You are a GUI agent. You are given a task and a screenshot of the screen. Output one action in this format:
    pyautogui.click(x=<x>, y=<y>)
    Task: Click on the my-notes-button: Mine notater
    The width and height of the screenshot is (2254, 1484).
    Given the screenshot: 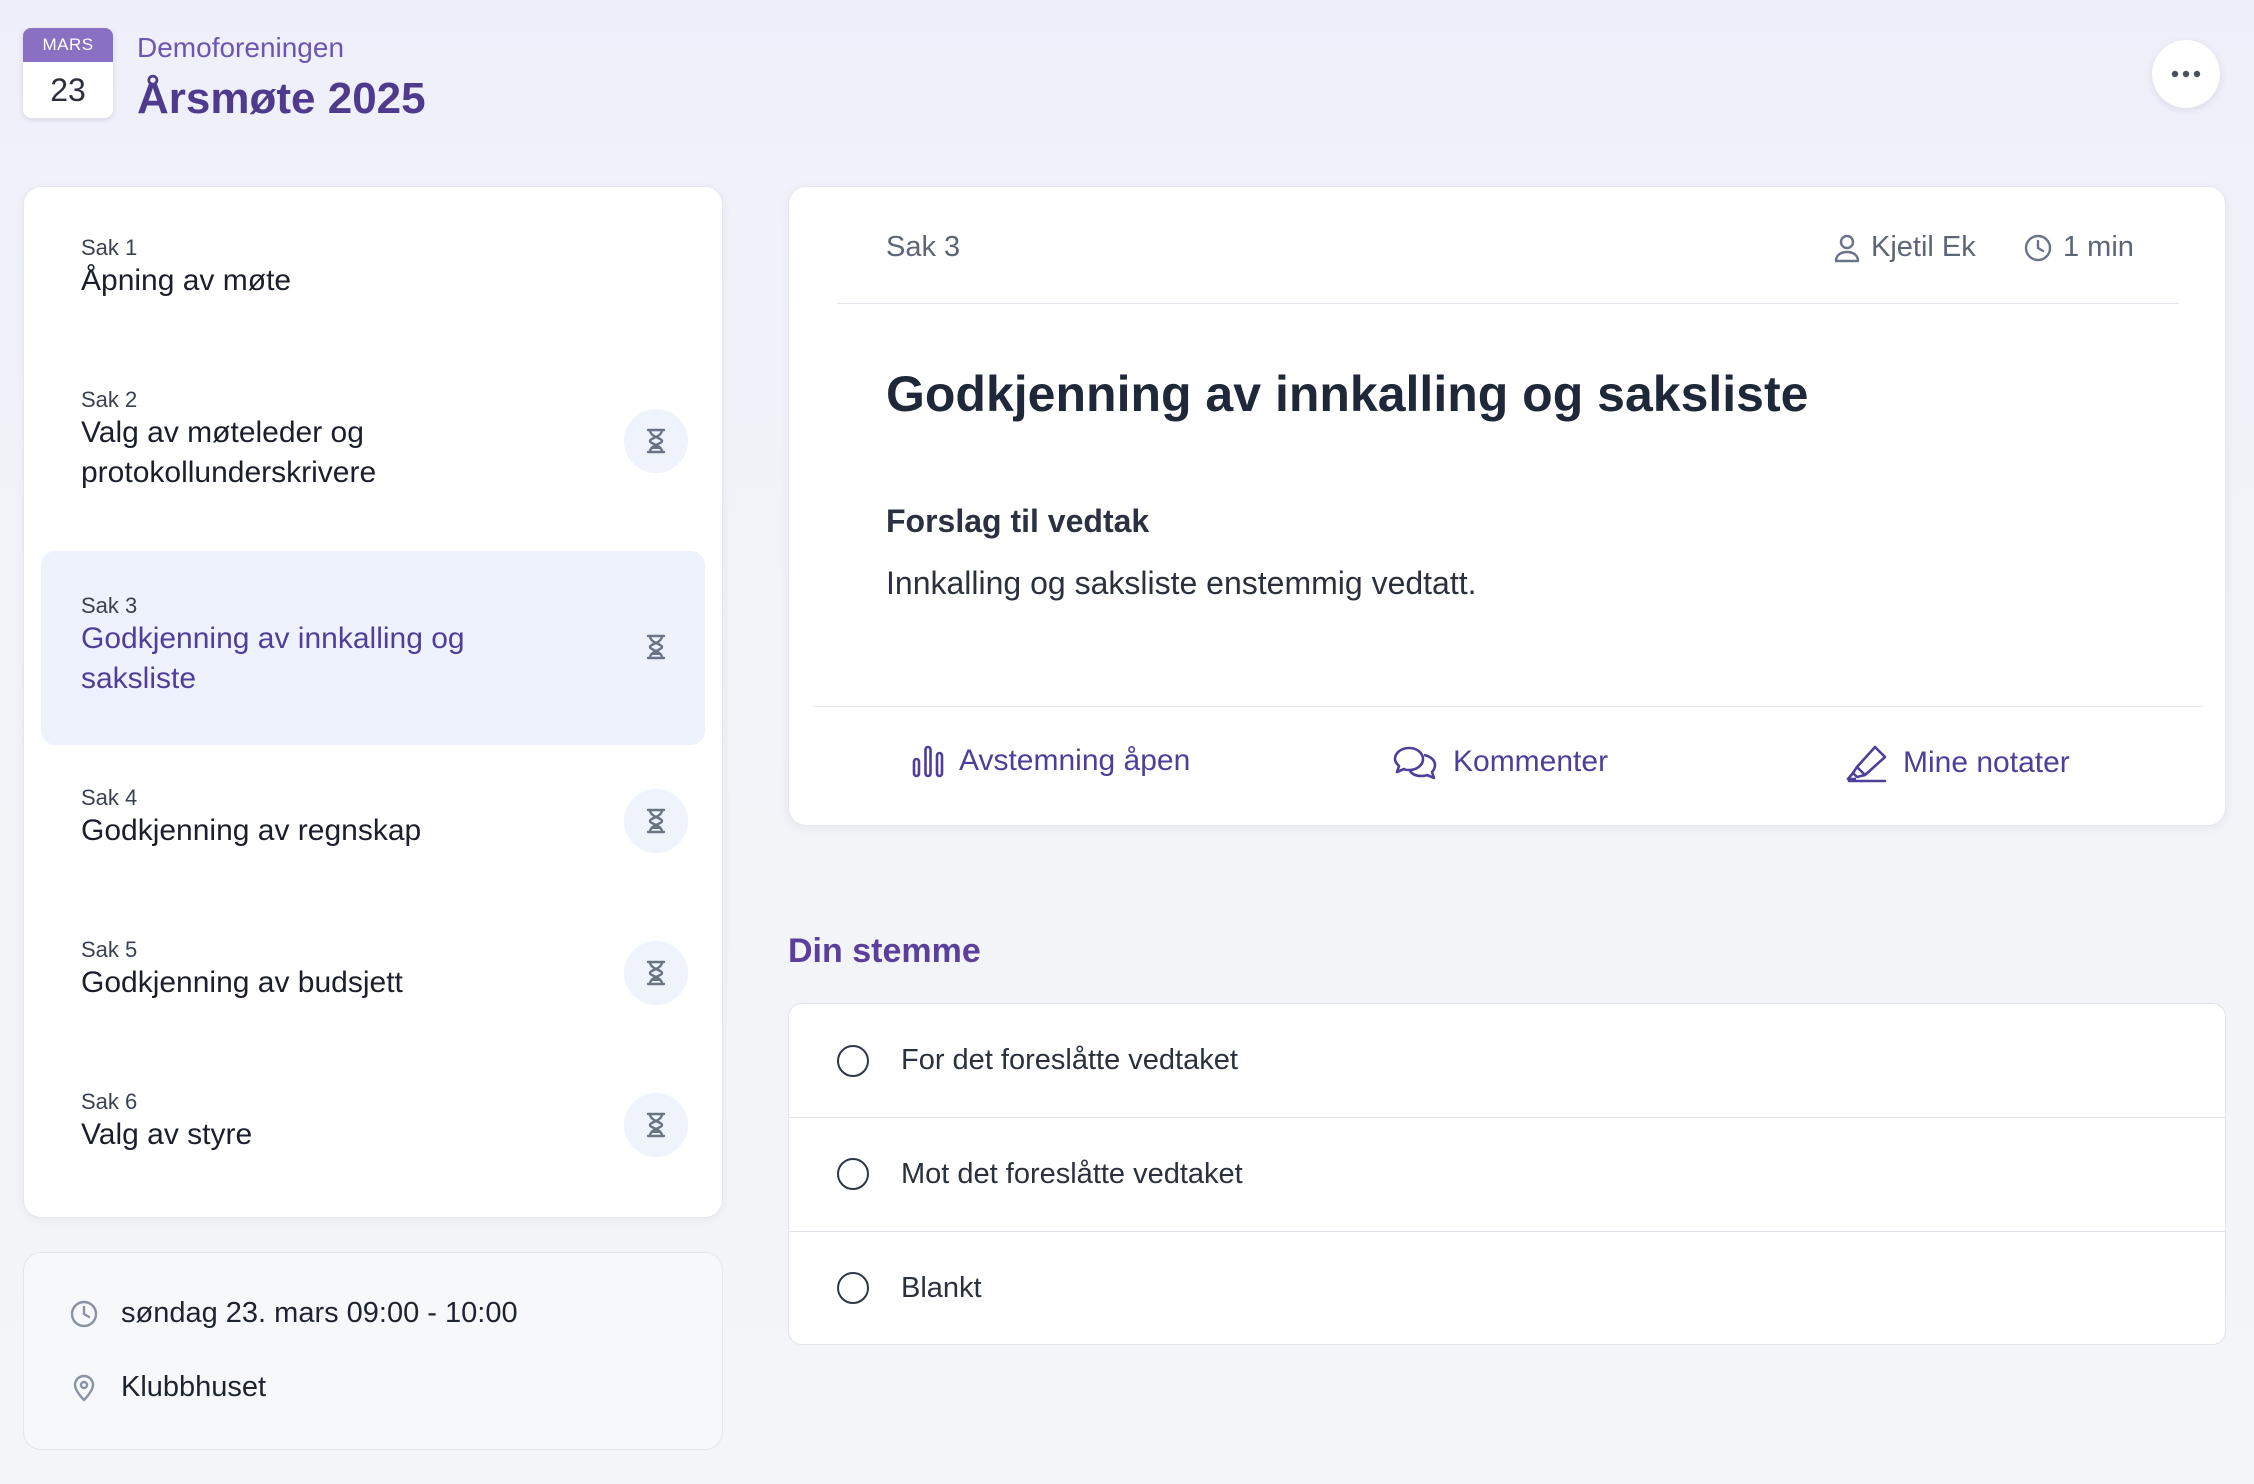 What is the action you would take?
    pyautogui.click(x=1957, y=763)
    